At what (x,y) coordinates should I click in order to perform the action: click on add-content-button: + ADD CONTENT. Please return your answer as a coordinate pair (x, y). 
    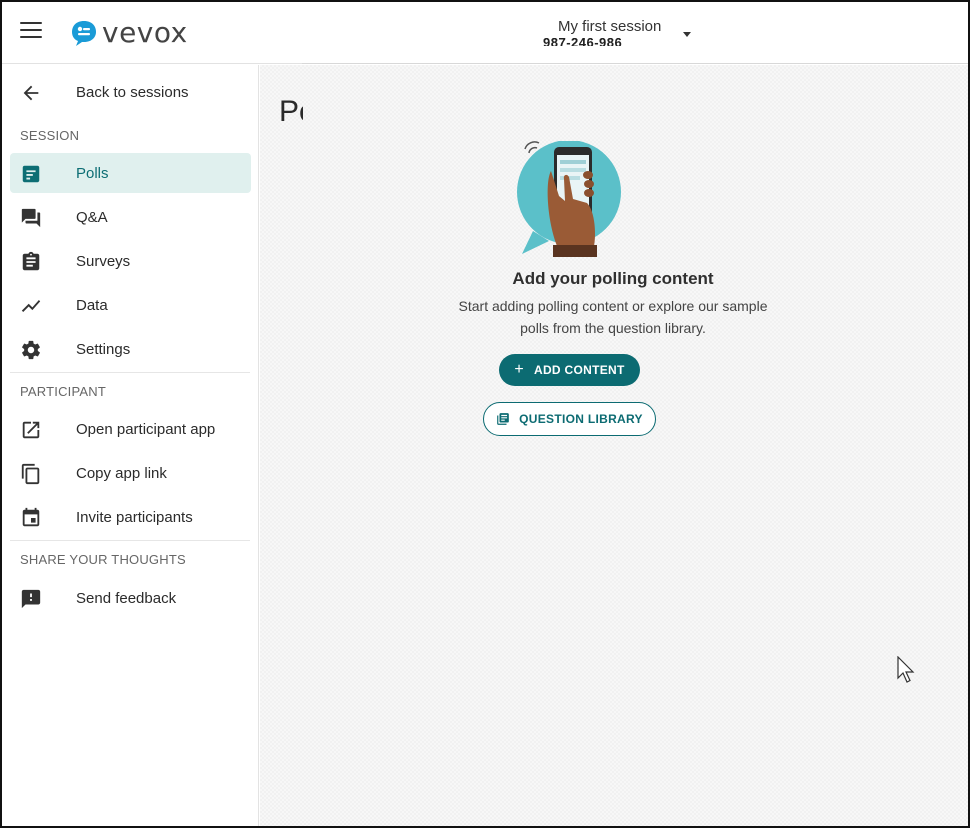
    Looking at the image, I should click on (569, 370).